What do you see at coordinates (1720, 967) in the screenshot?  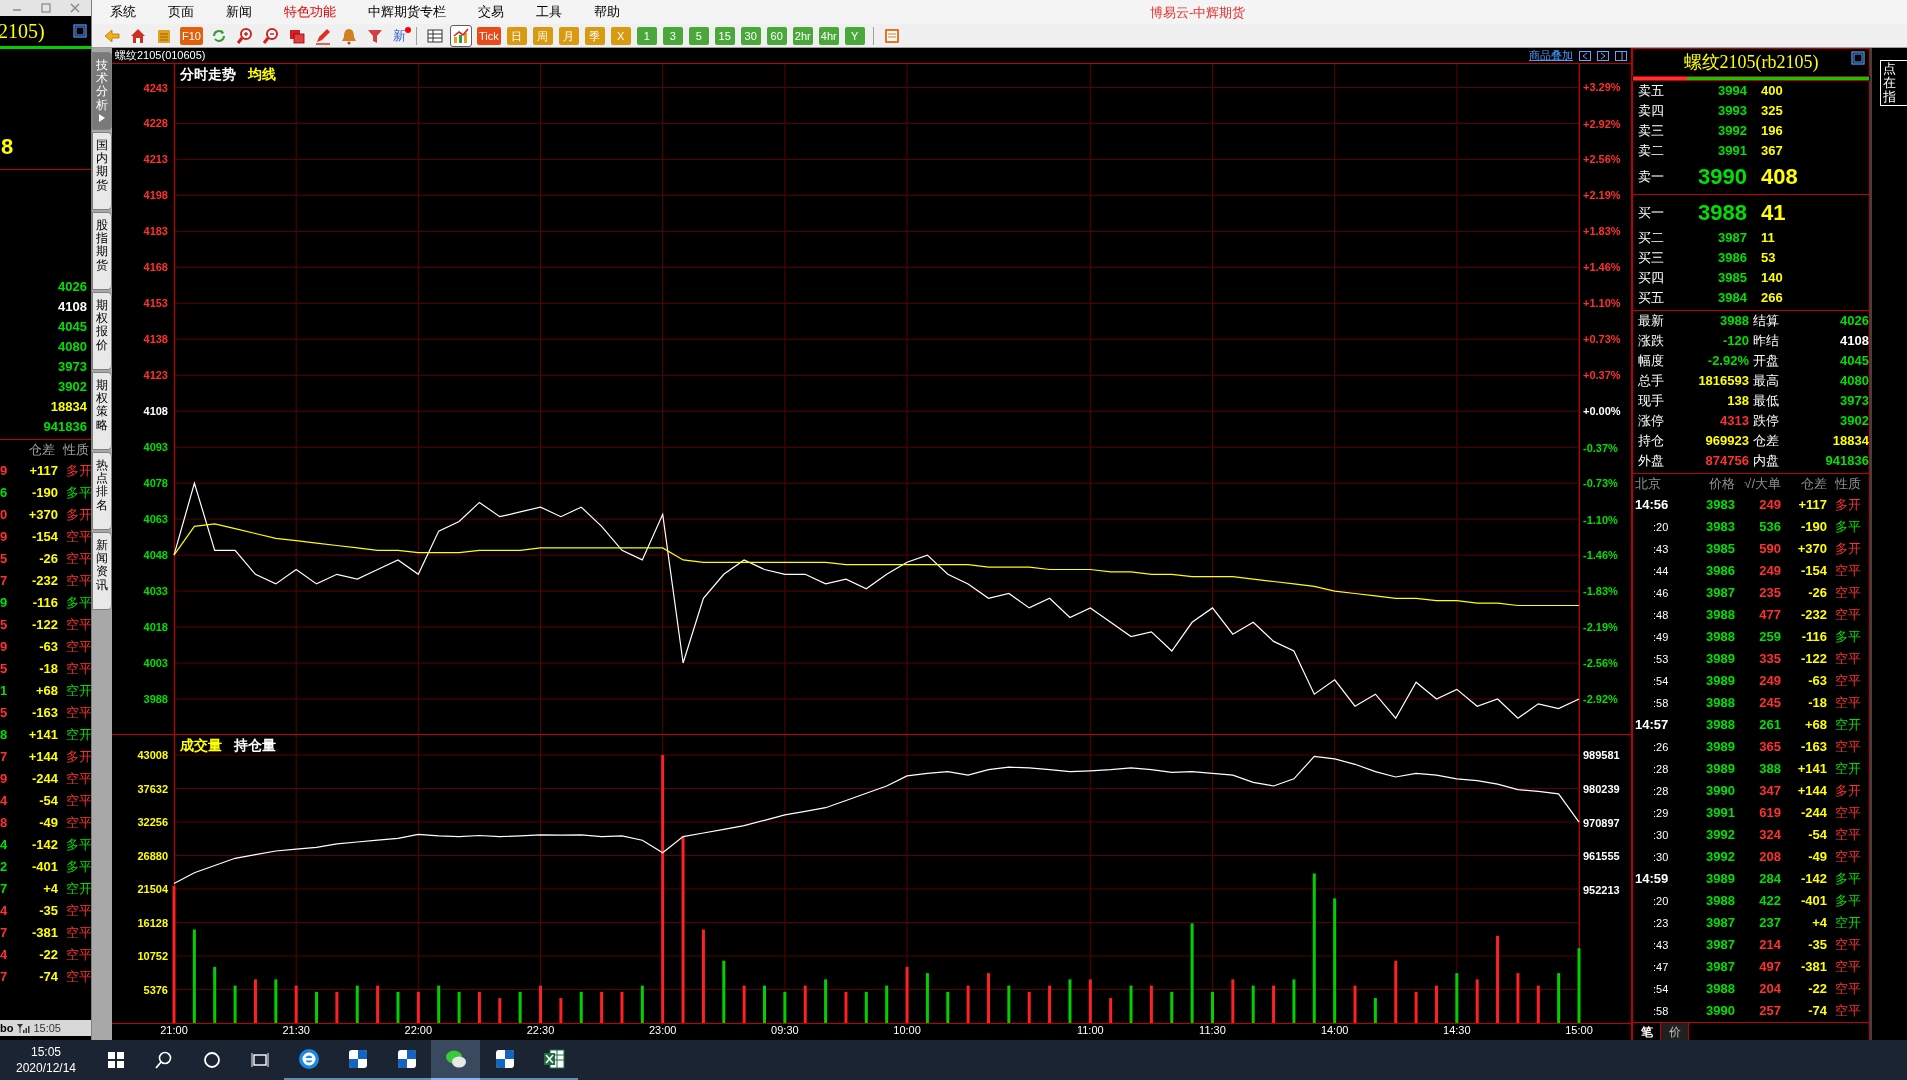 I see `tick-price: 3987` at bounding box center [1720, 967].